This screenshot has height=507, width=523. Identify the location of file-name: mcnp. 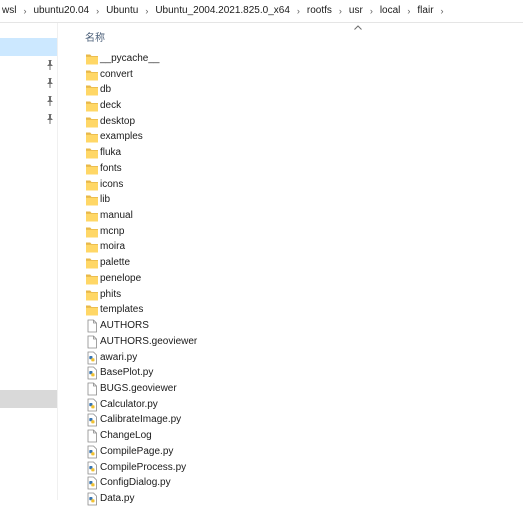
(112, 232).